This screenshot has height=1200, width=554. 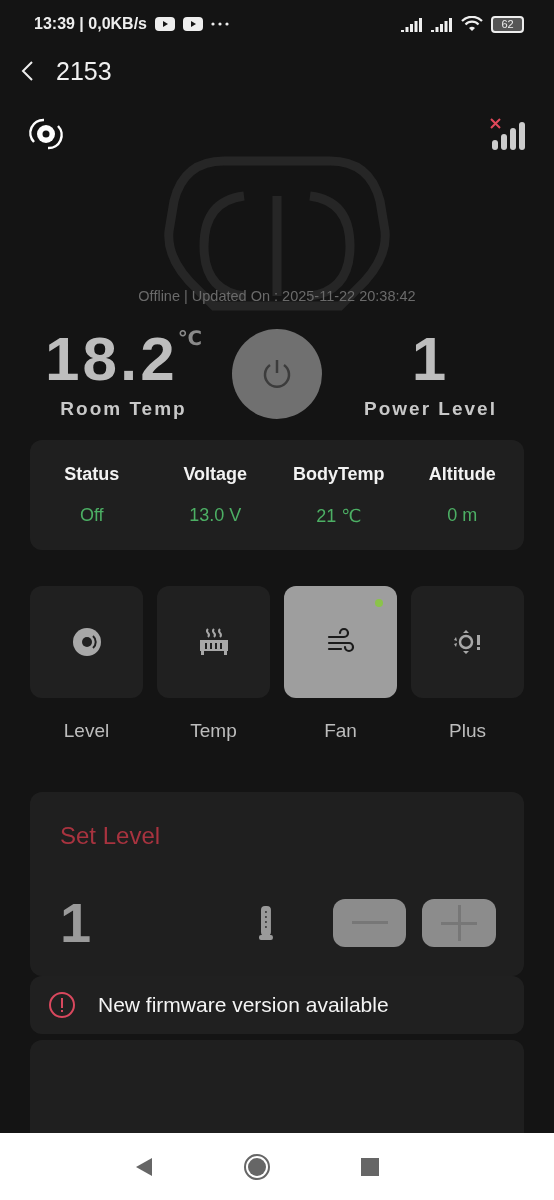 I want to click on more-icon, so click(x=220, y=24).